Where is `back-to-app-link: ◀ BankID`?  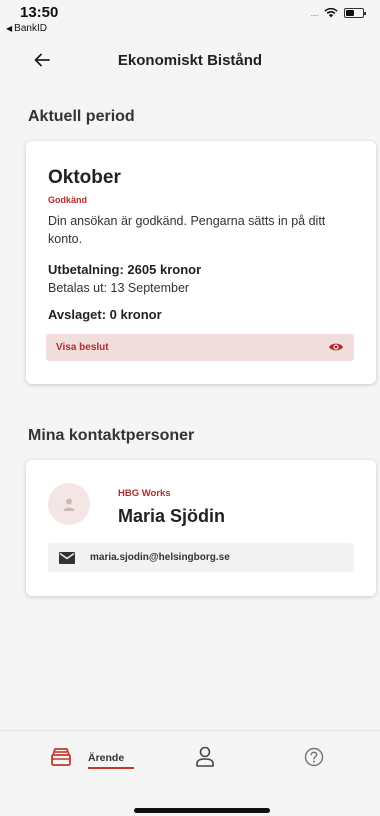 back-to-app-link: ◀ BankID is located at coordinates (26, 28).